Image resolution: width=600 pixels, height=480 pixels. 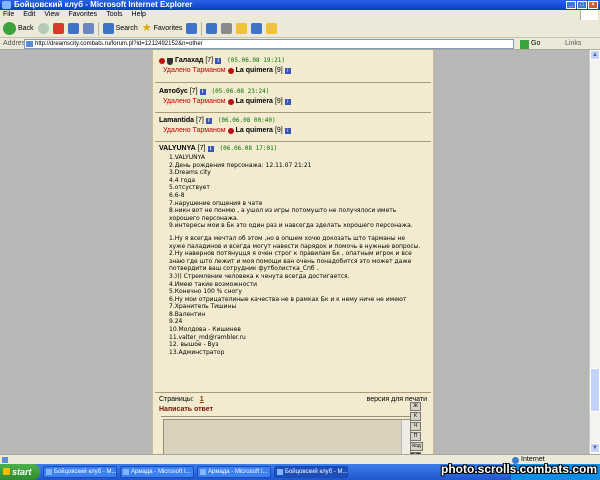 I want to click on search-icon, so click(x=108, y=28).